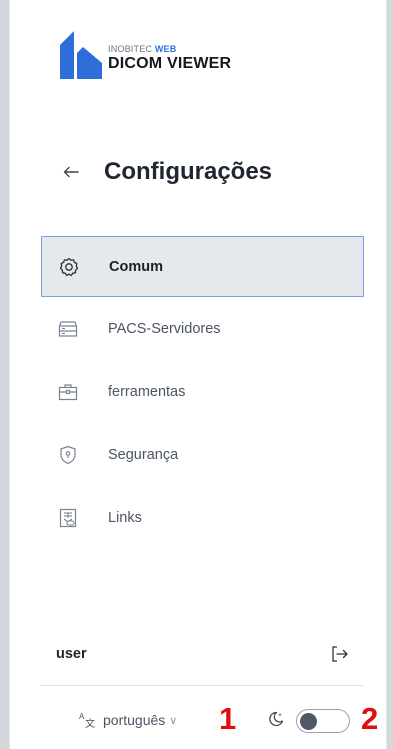 The image size is (393, 749). Describe the element at coordinates (323, 721) in the screenshot. I see `dark-mode-toggle` at that location.